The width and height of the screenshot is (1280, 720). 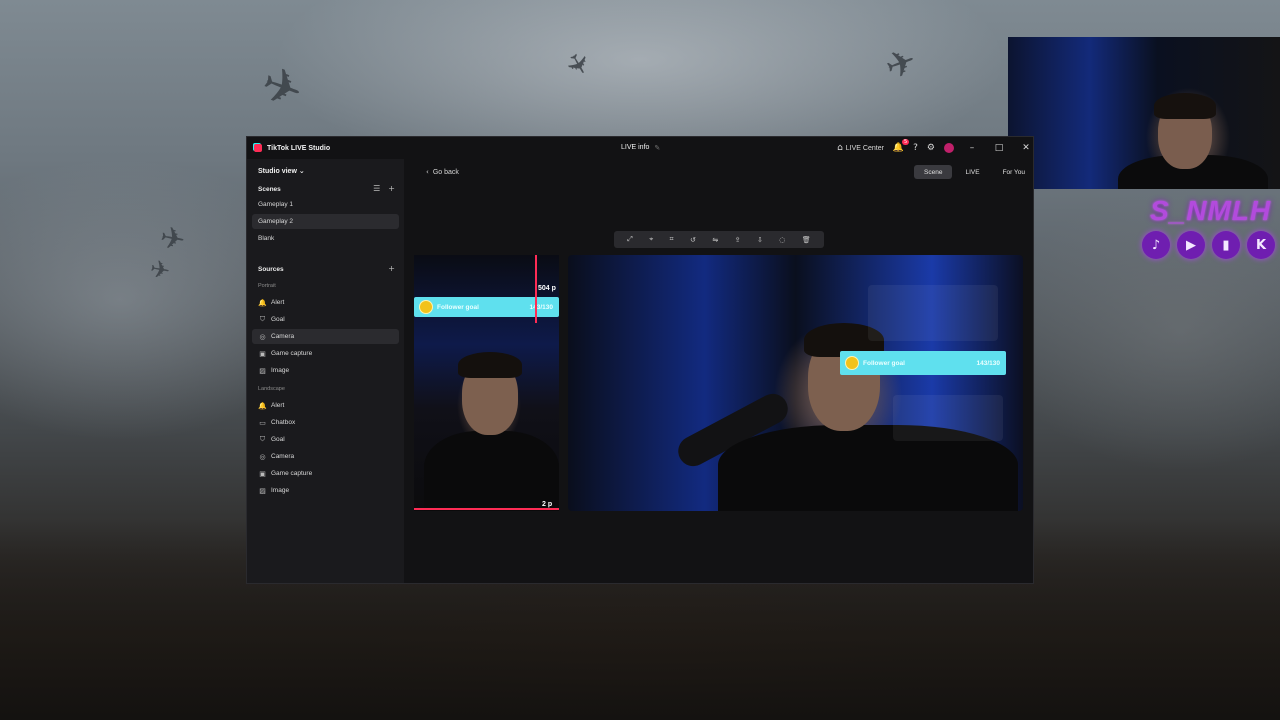 I want to click on portrait-group-label: Portrait, so click(x=267, y=286).